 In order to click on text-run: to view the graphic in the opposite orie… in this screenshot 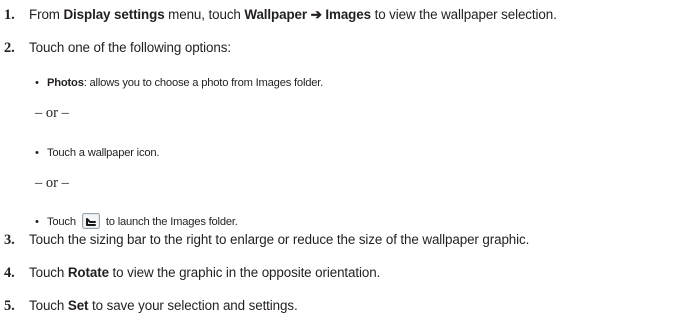, I will do `click(244, 272)`.